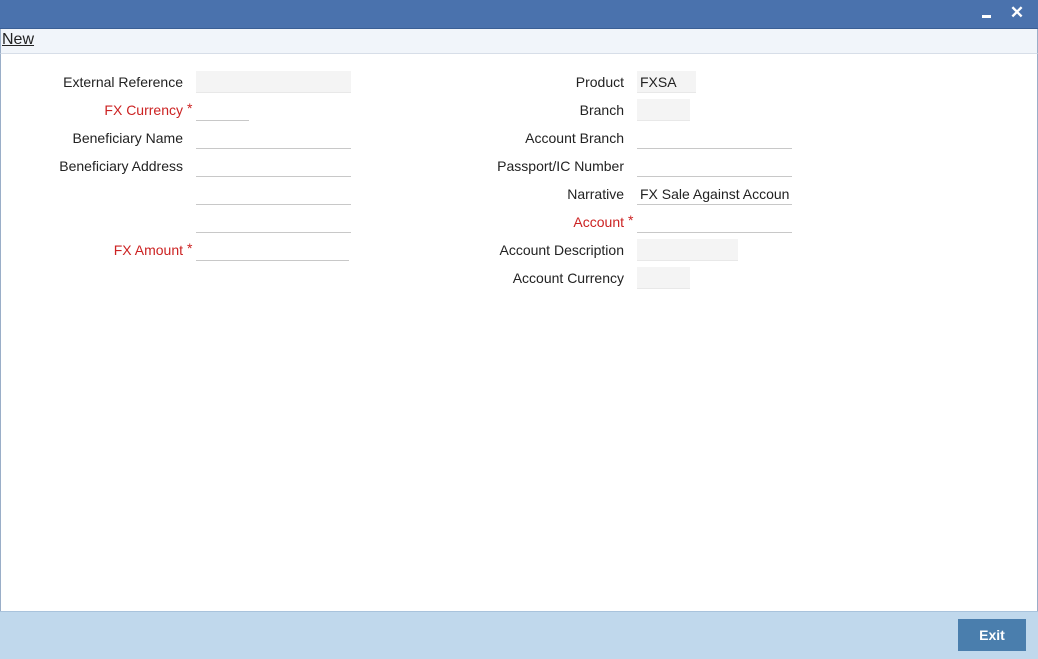 The width and height of the screenshot is (1038, 659). Describe the element at coordinates (272, 250) in the screenshot. I see `fx-amount-field` at that location.